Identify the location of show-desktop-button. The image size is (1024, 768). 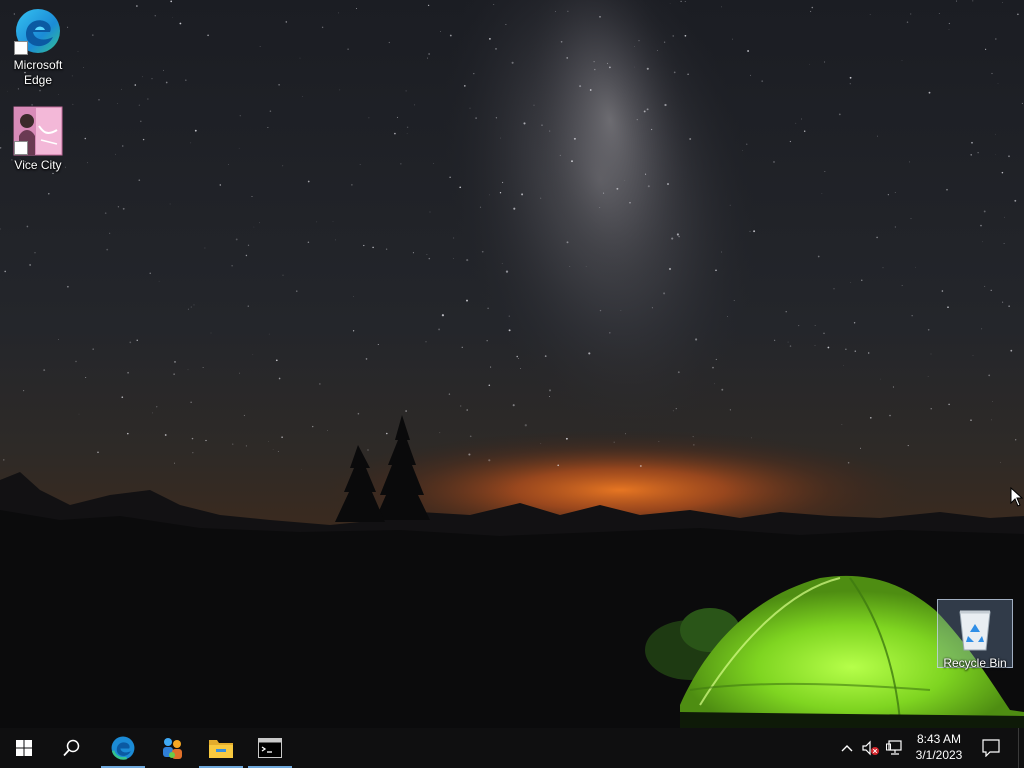
(1021, 748).